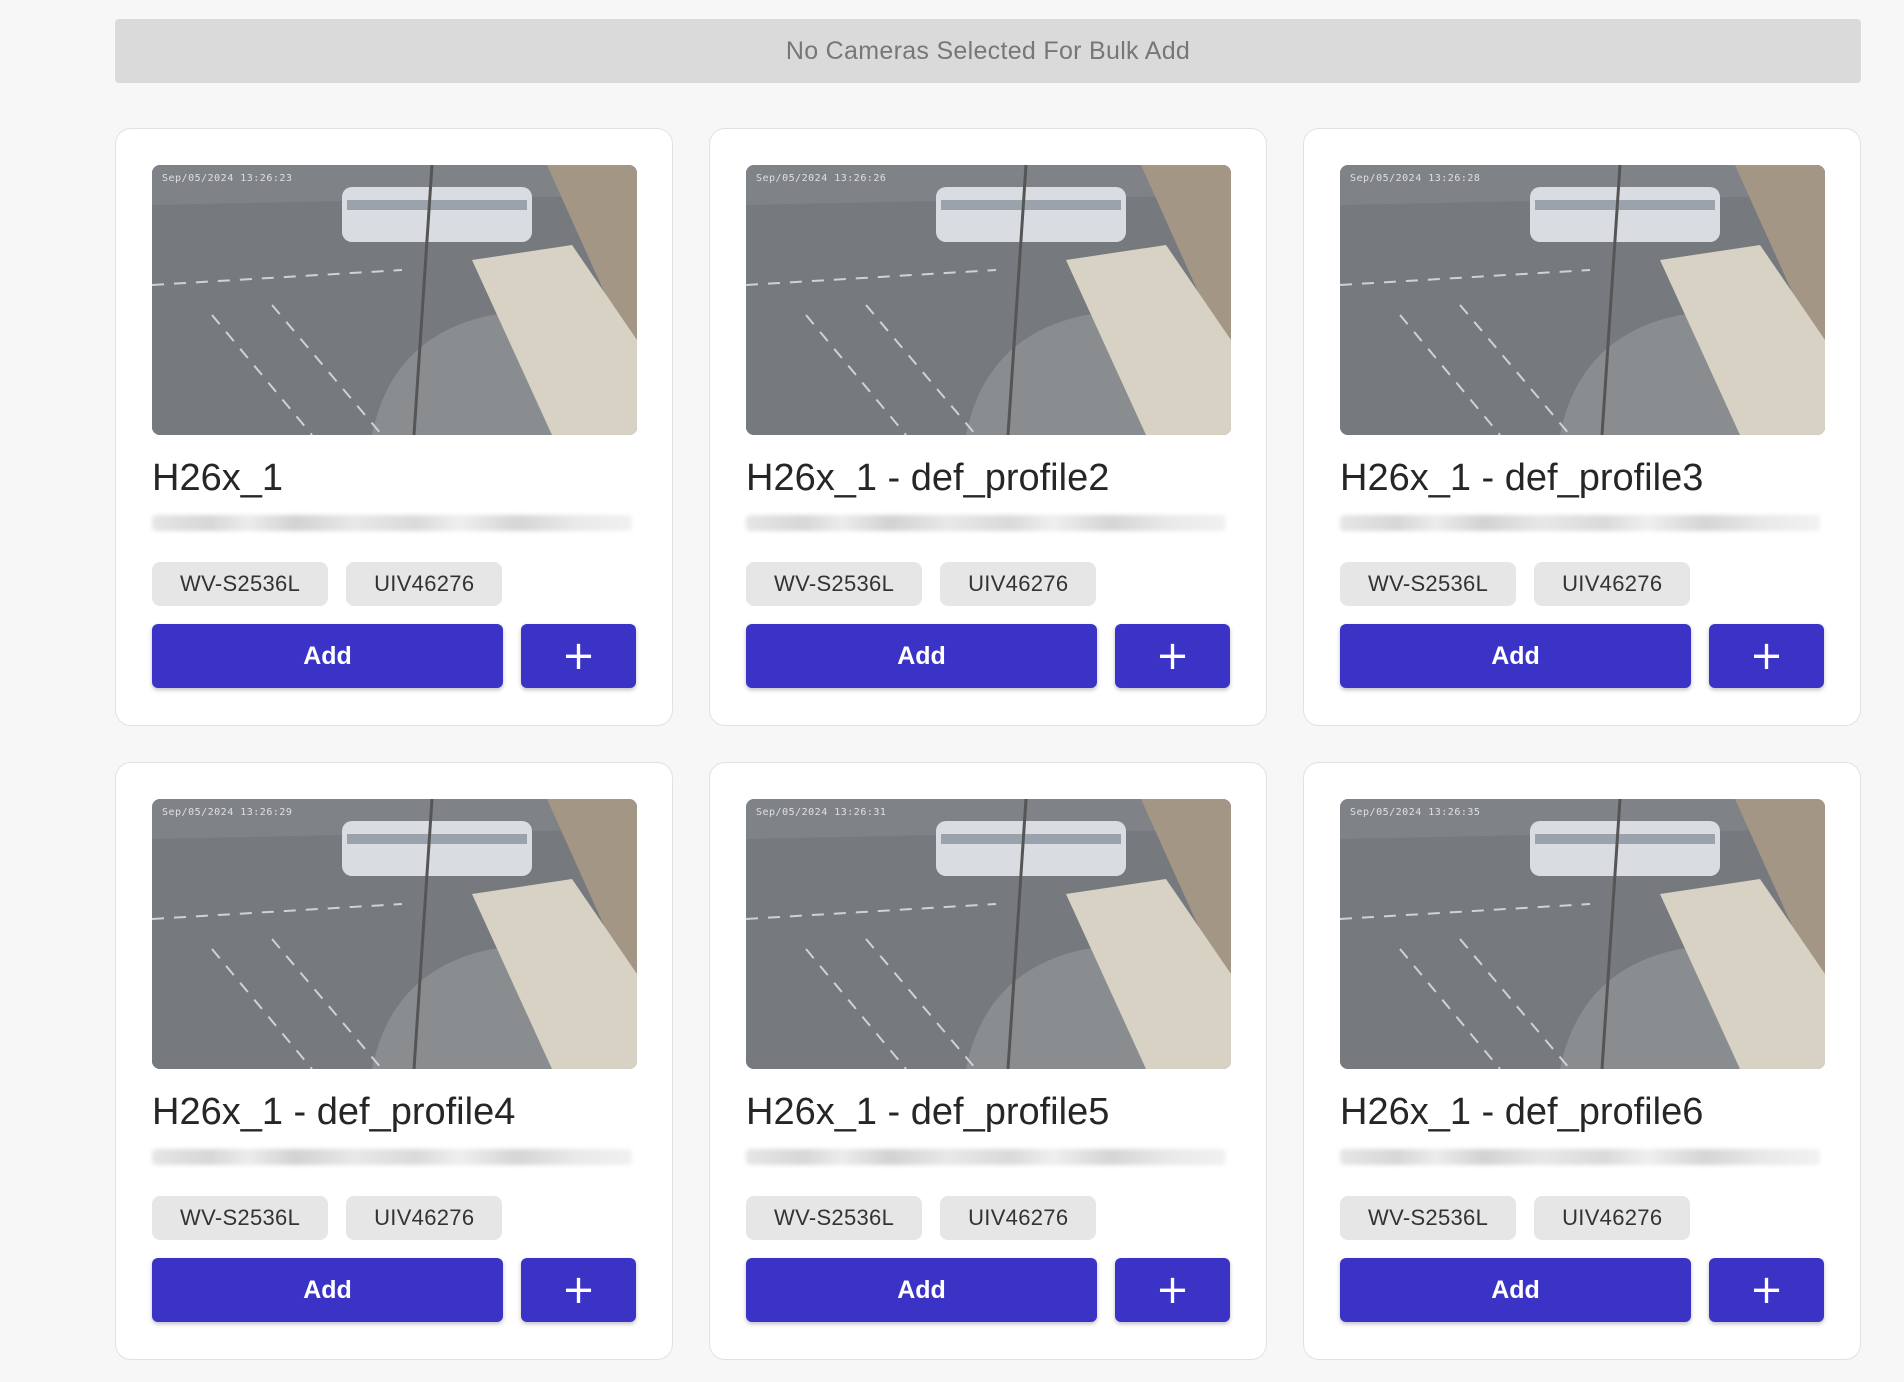 The image size is (1904, 1382). I want to click on bulk-add-status-bar: No Cameras Selected For Bulk Add, so click(988, 51).